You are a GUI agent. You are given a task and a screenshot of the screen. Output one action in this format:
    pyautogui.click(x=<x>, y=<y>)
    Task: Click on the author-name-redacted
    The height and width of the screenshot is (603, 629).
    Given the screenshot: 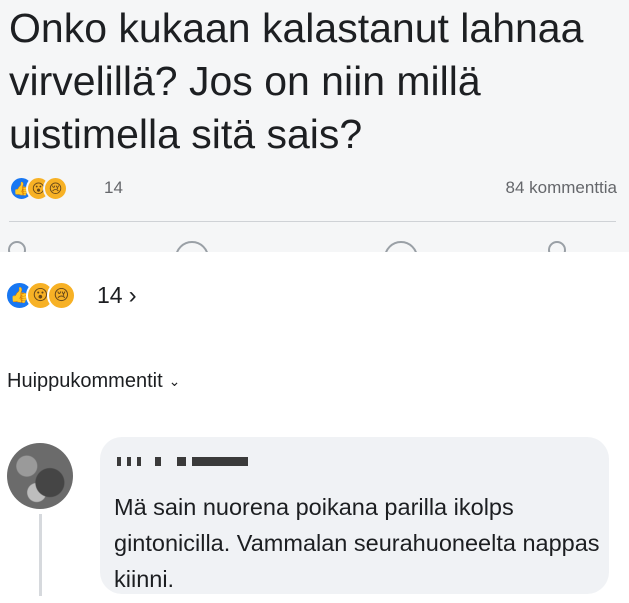 What is the action you would take?
    pyautogui.click(x=182, y=461)
    